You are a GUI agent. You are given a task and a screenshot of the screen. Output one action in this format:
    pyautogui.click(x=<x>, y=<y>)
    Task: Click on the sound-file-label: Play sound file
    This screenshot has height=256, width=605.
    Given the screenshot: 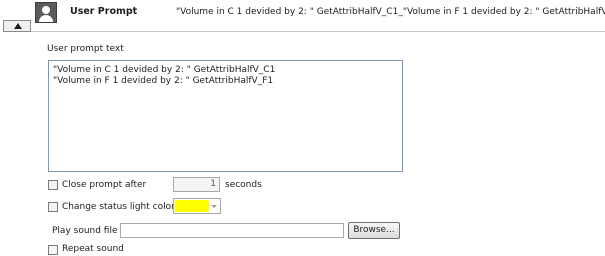 What is the action you would take?
    pyautogui.click(x=85, y=231)
    